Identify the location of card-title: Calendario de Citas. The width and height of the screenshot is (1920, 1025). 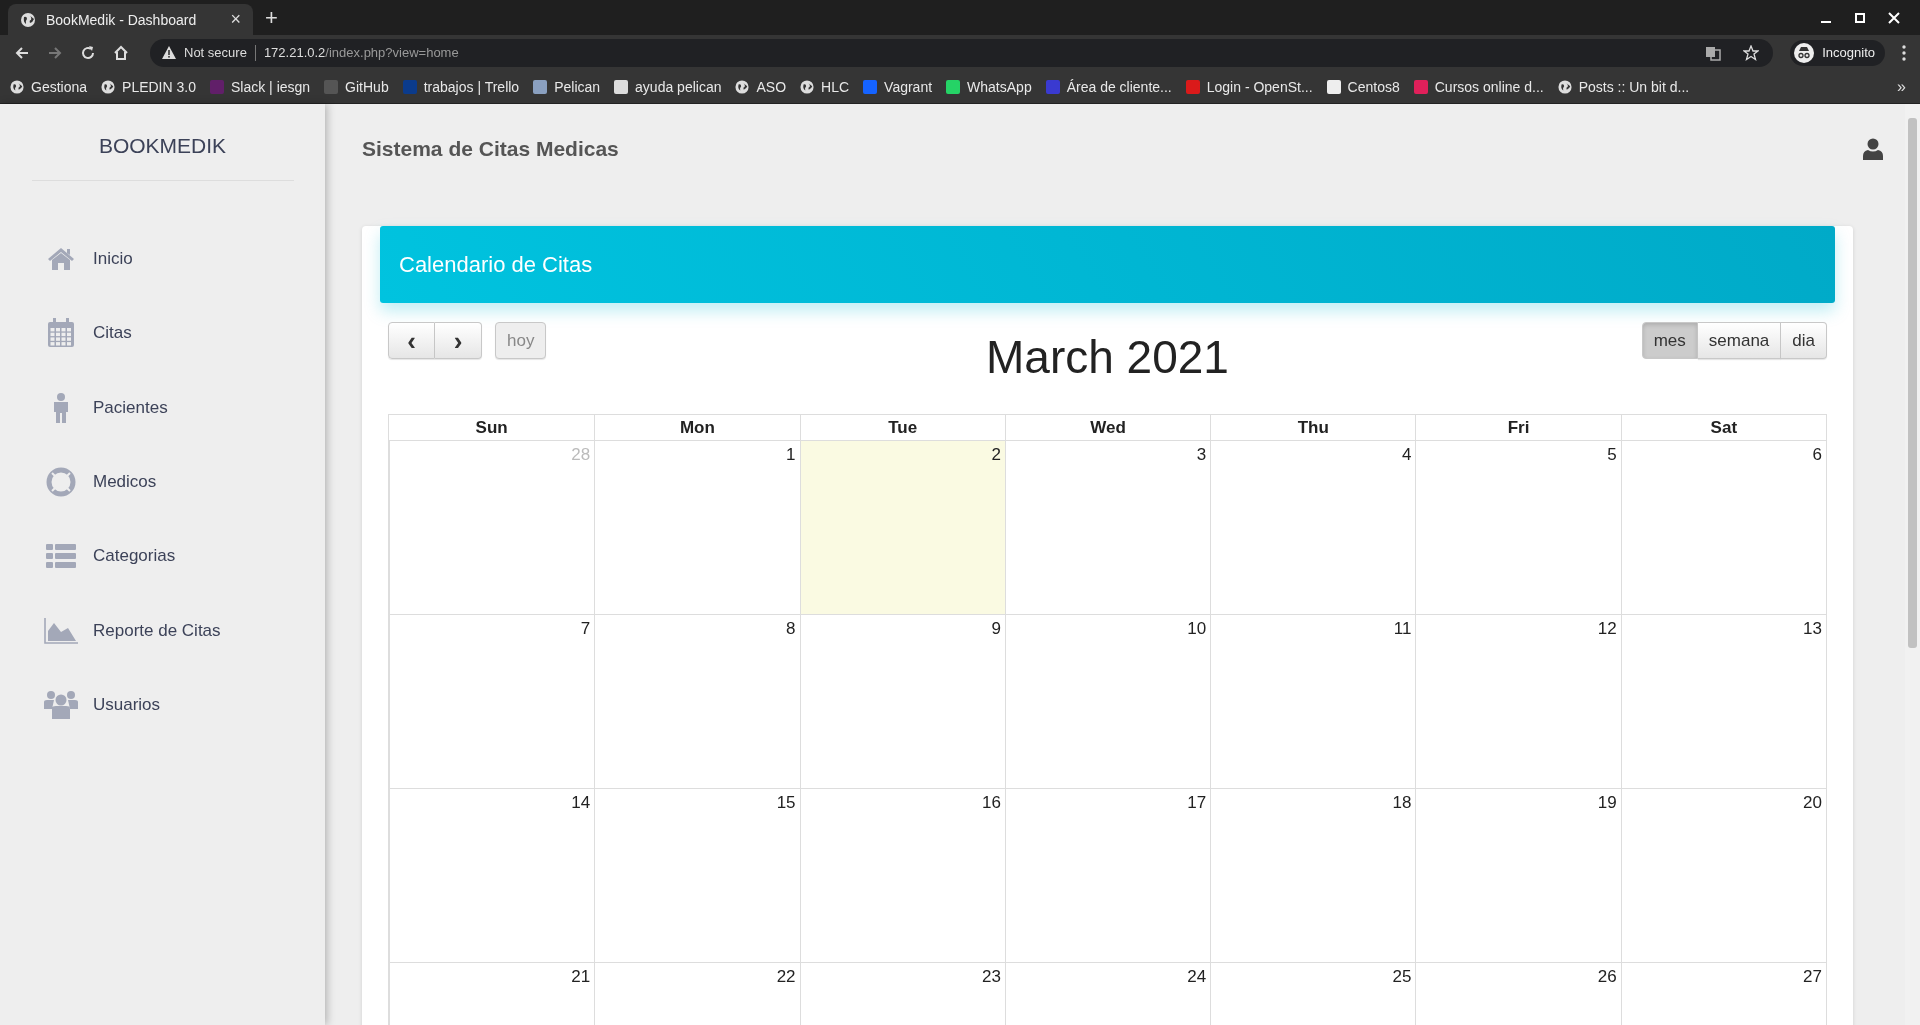
(496, 264).